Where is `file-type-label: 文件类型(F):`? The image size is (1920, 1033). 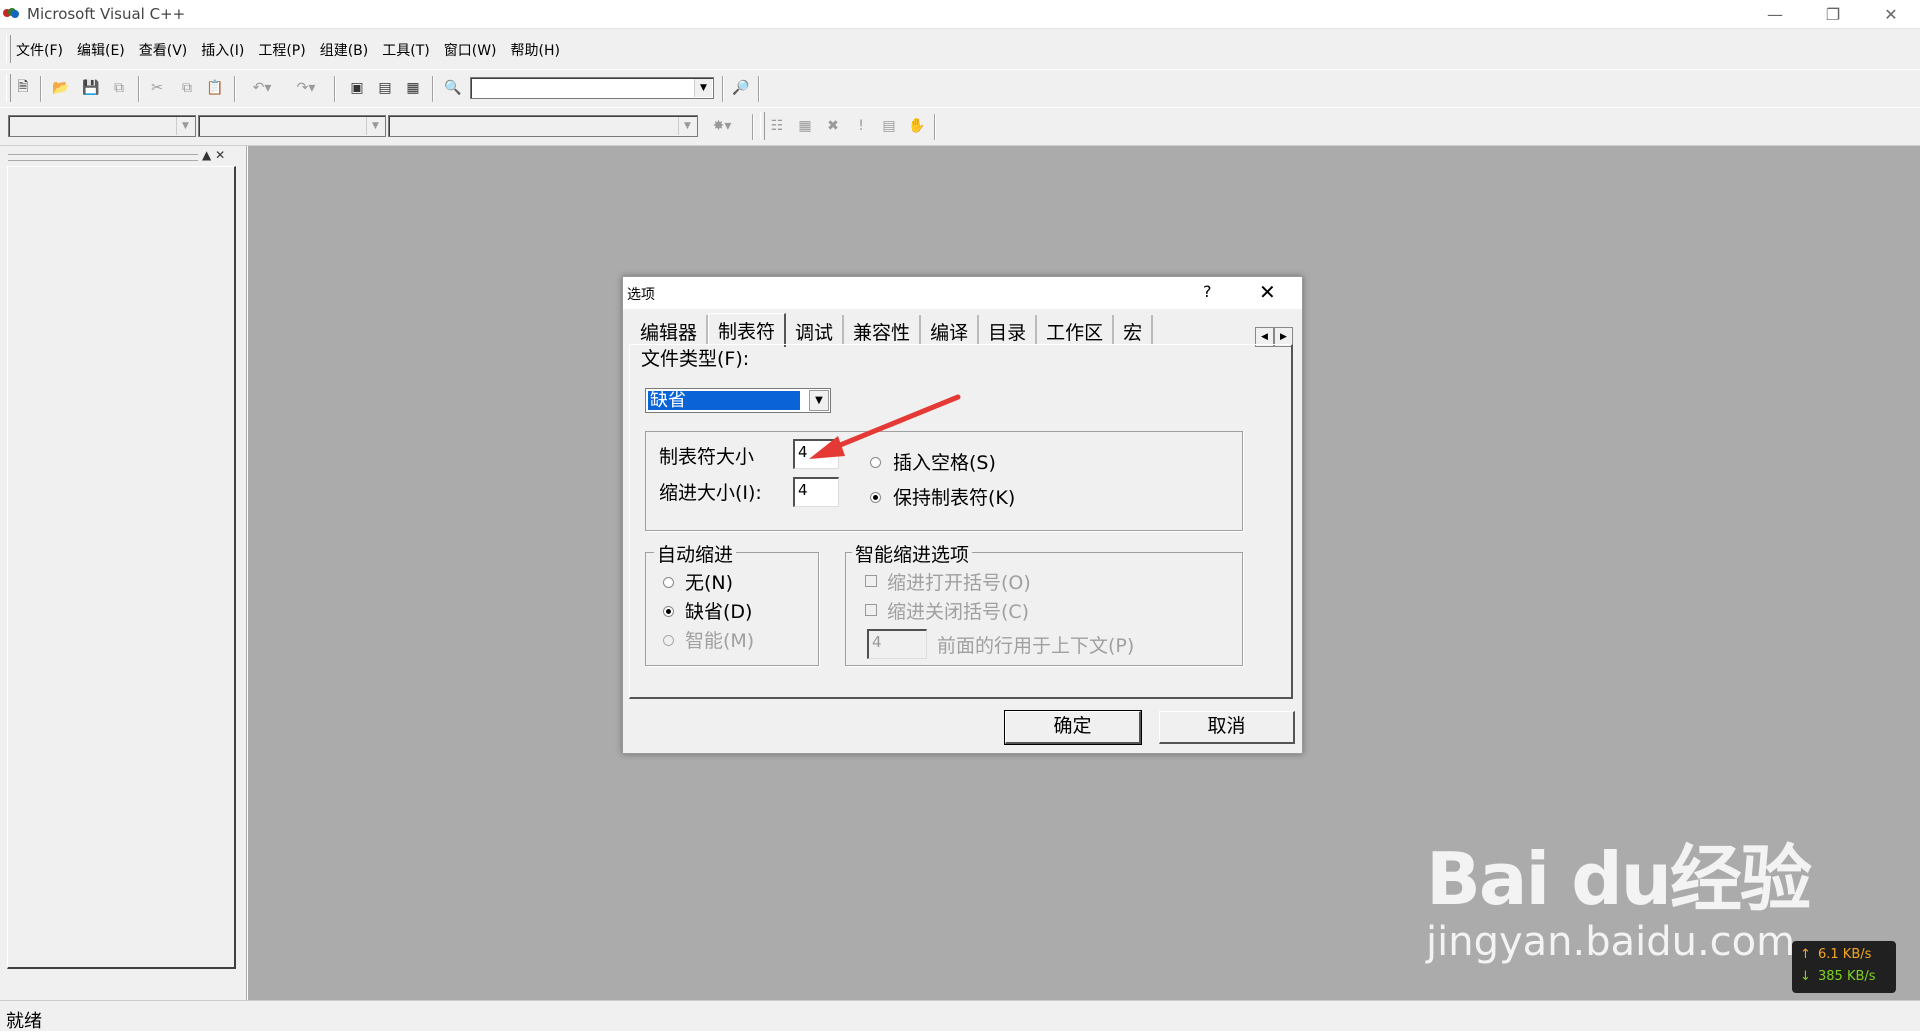
file-type-label: 文件类型(F): is located at coordinates (695, 359).